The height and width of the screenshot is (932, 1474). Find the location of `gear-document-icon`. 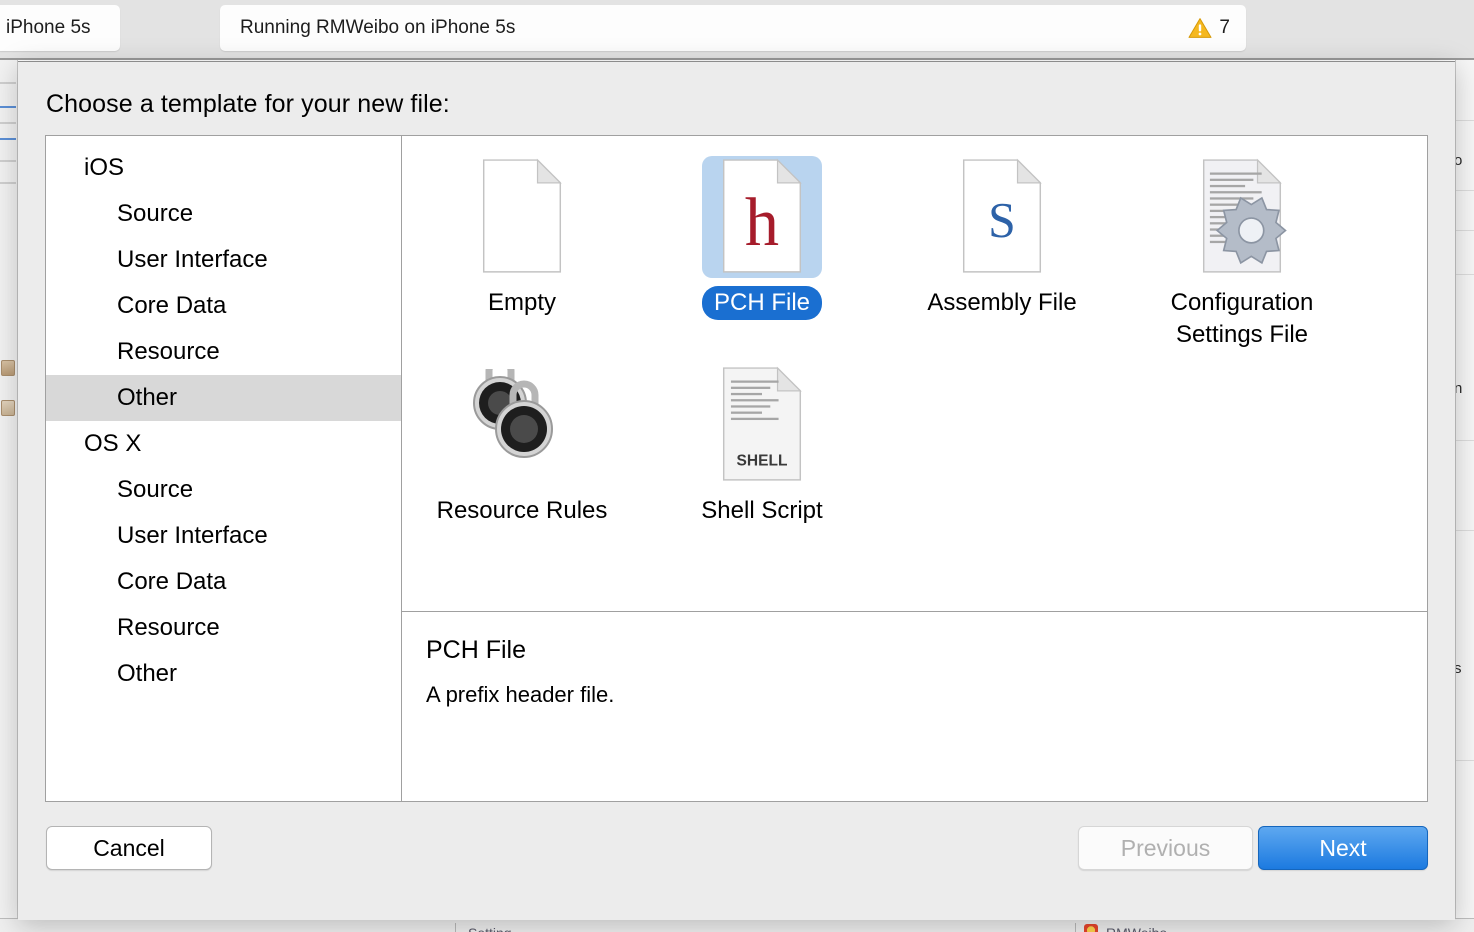

gear-document-icon is located at coordinates (1244, 215).